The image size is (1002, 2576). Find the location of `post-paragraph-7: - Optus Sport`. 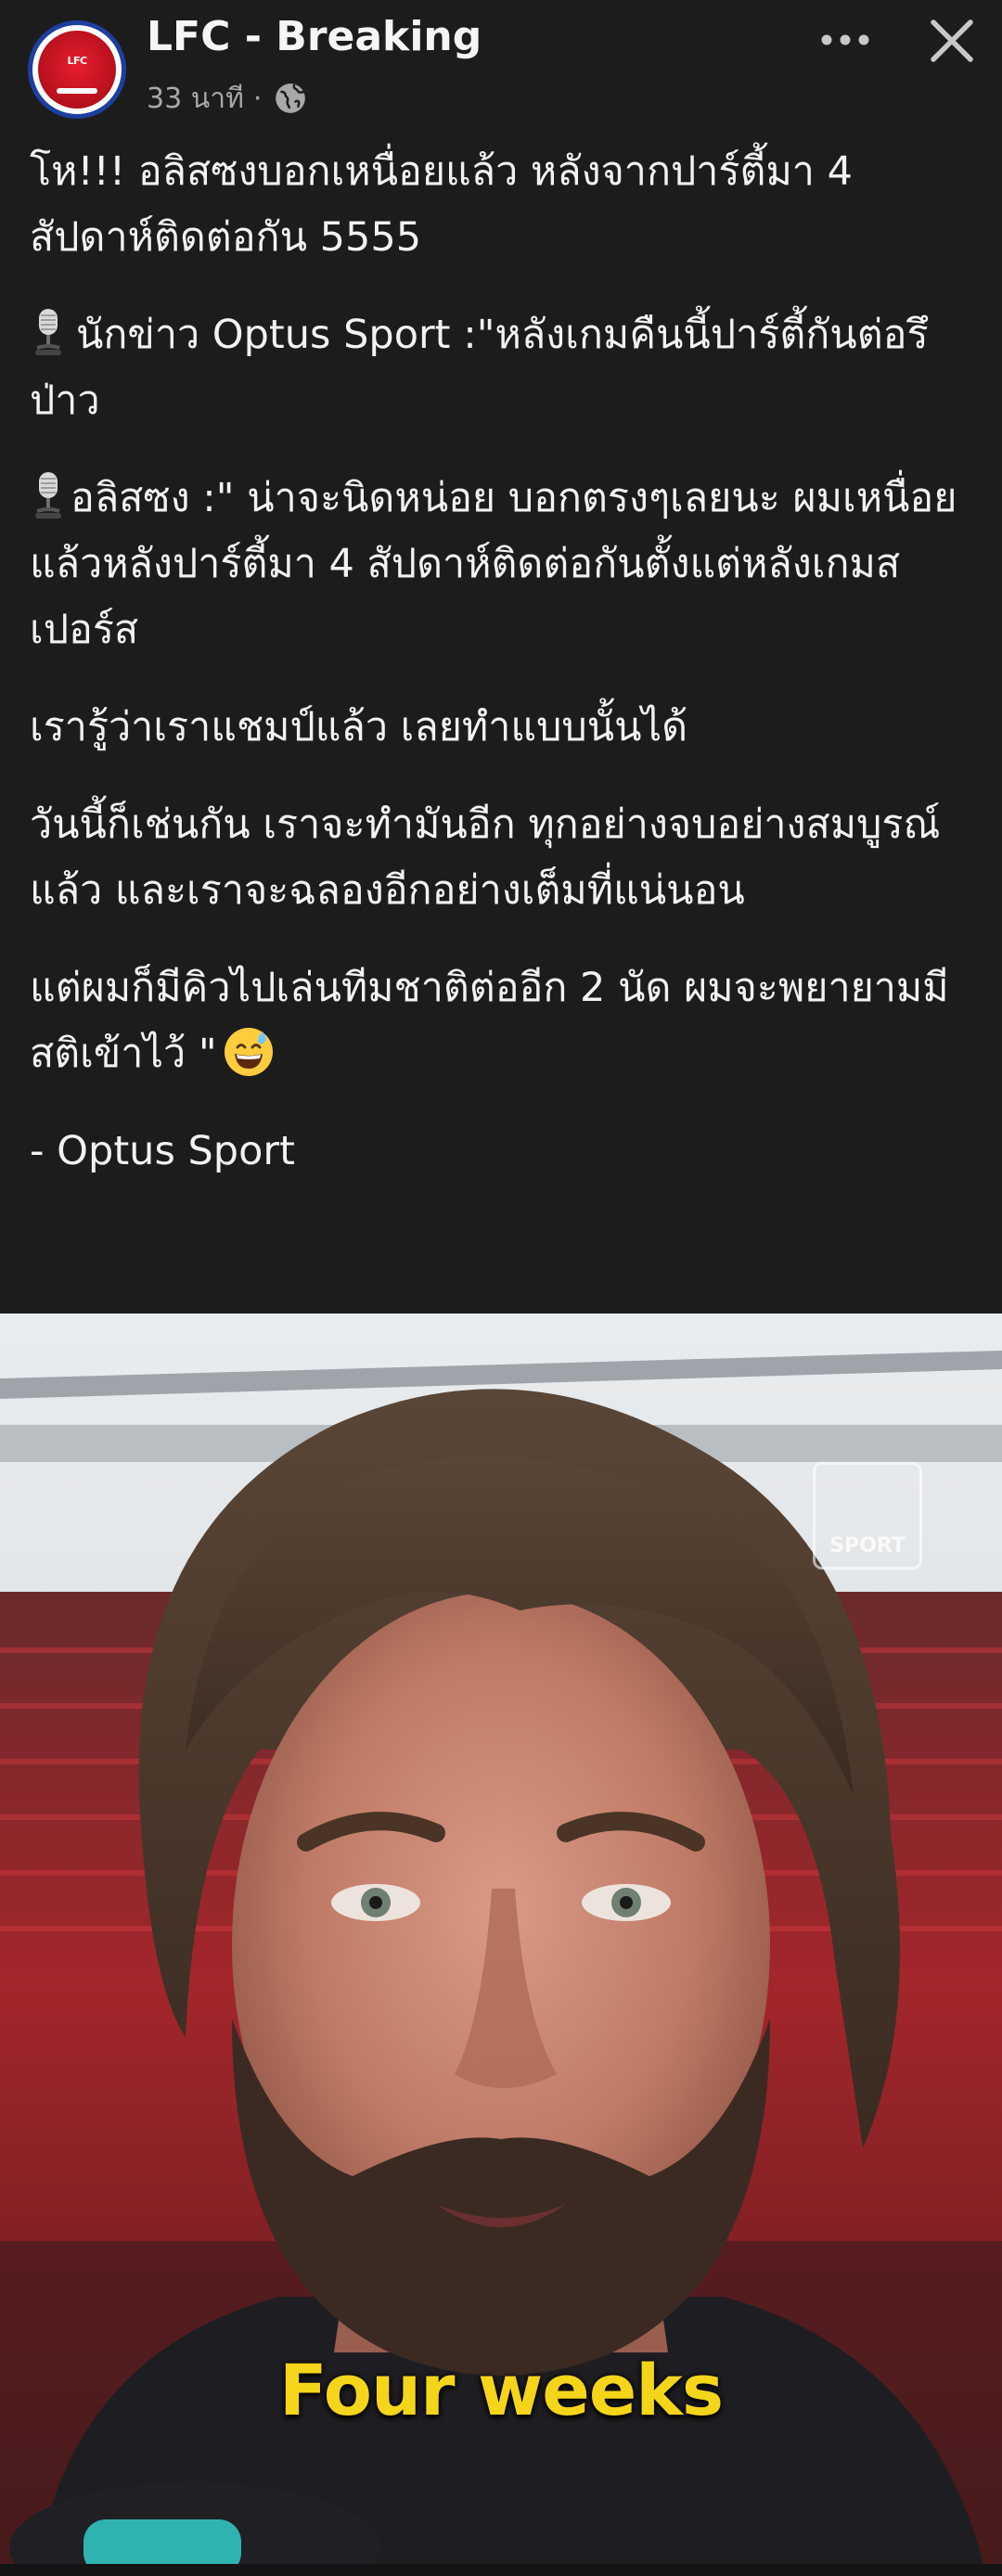

post-paragraph-7: - Optus Sport is located at coordinates (501, 1152).